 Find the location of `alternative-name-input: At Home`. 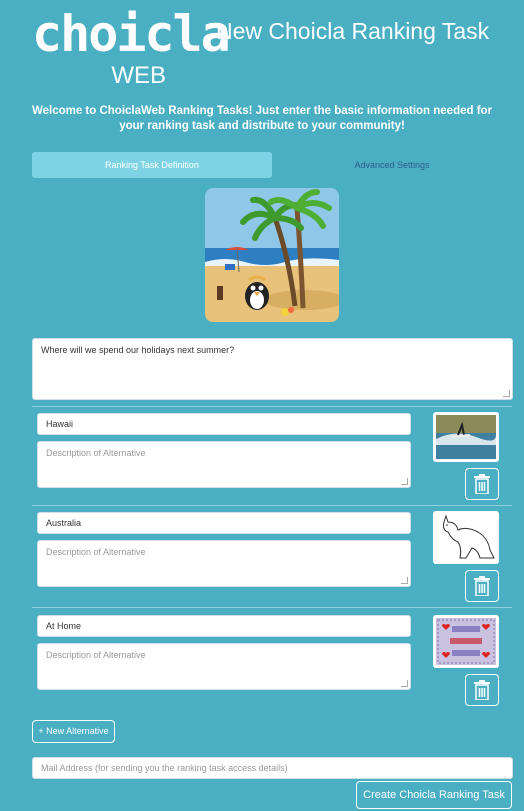

alternative-name-input: At Home is located at coordinates (224, 626).